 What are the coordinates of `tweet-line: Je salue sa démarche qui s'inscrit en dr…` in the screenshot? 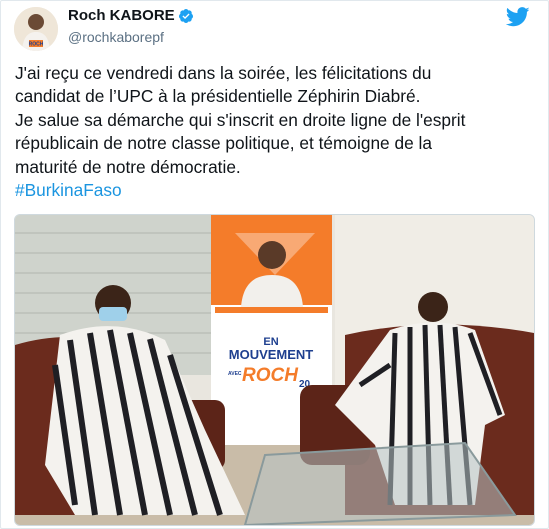 It's located at (240, 119).